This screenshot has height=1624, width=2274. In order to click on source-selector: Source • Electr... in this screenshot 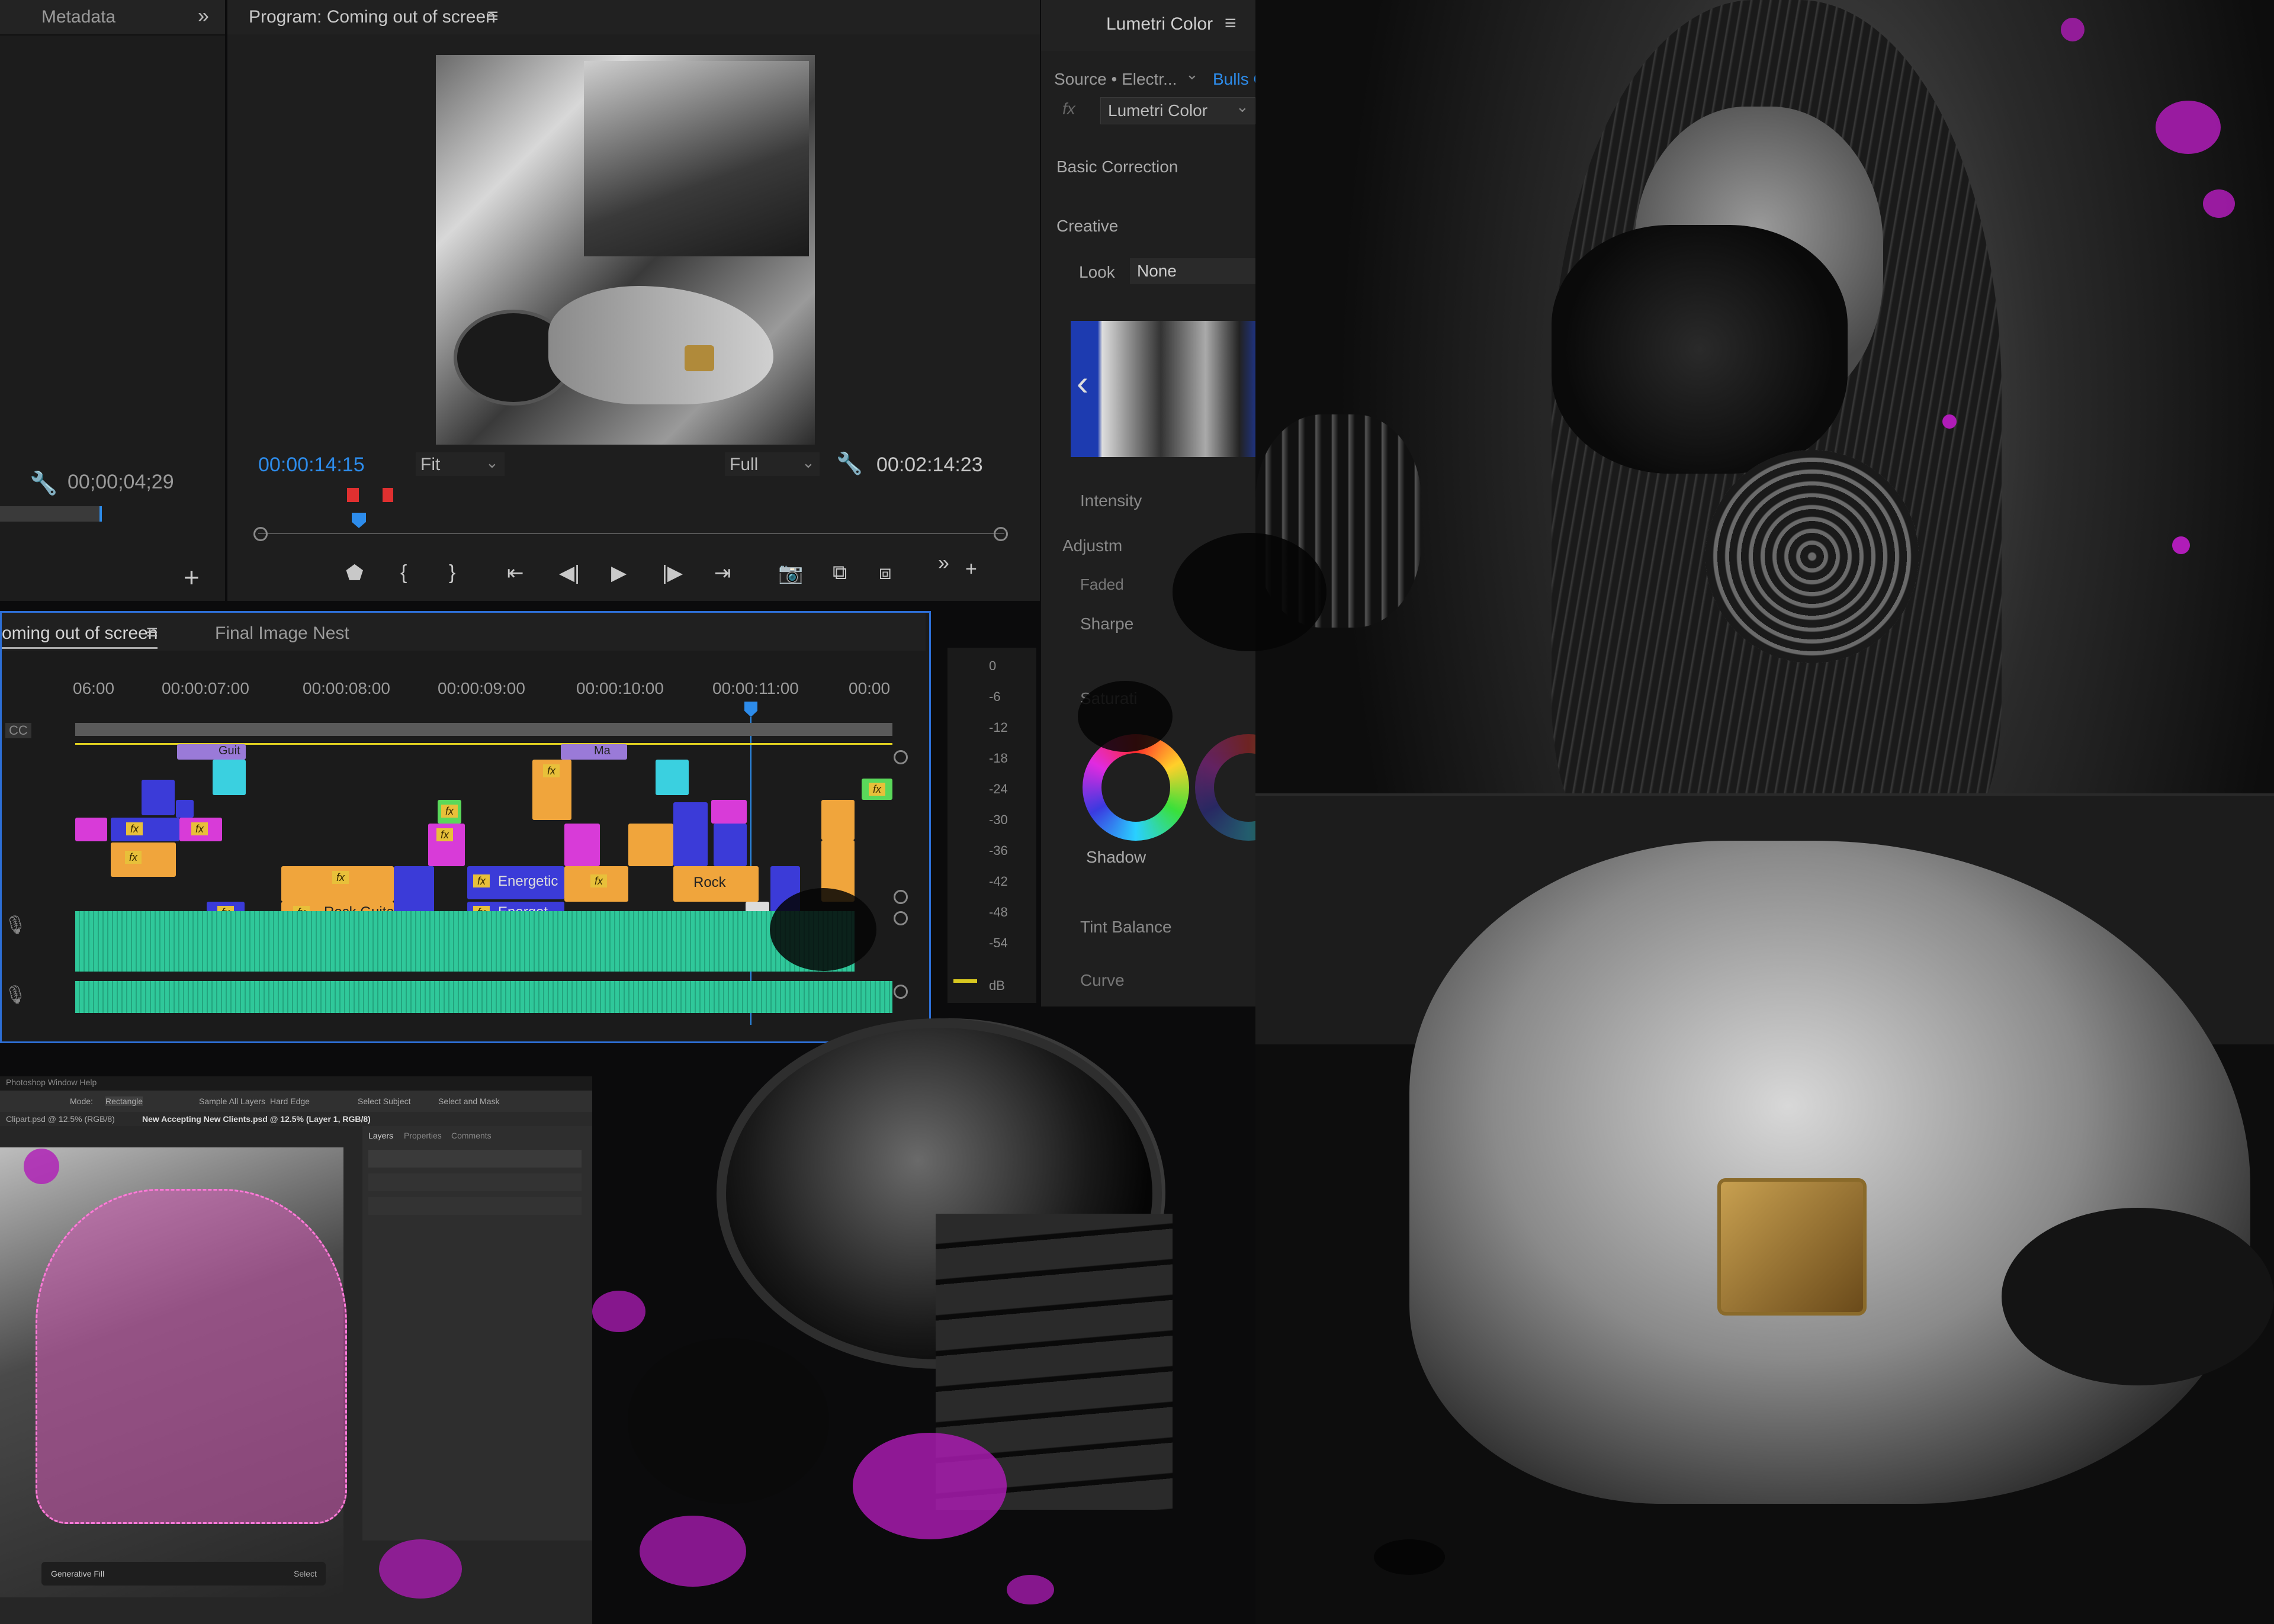, I will do `click(1115, 79)`.